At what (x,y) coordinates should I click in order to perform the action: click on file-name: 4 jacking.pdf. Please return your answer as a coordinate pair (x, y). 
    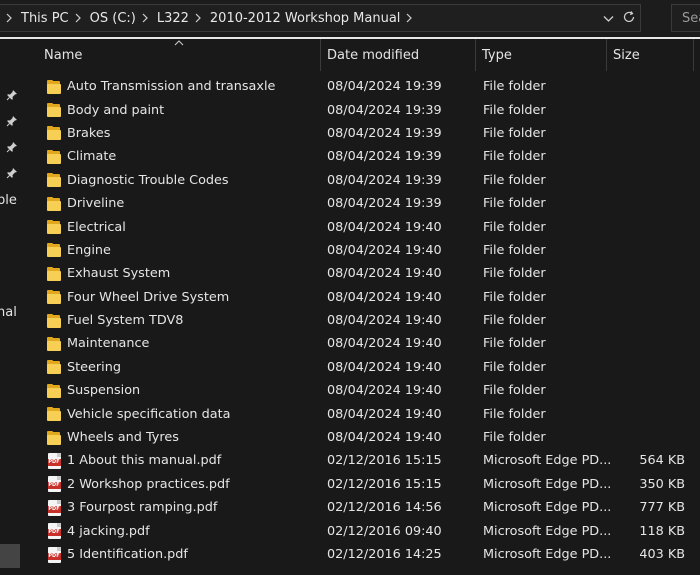
    Looking at the image, I should click on (108, 531).